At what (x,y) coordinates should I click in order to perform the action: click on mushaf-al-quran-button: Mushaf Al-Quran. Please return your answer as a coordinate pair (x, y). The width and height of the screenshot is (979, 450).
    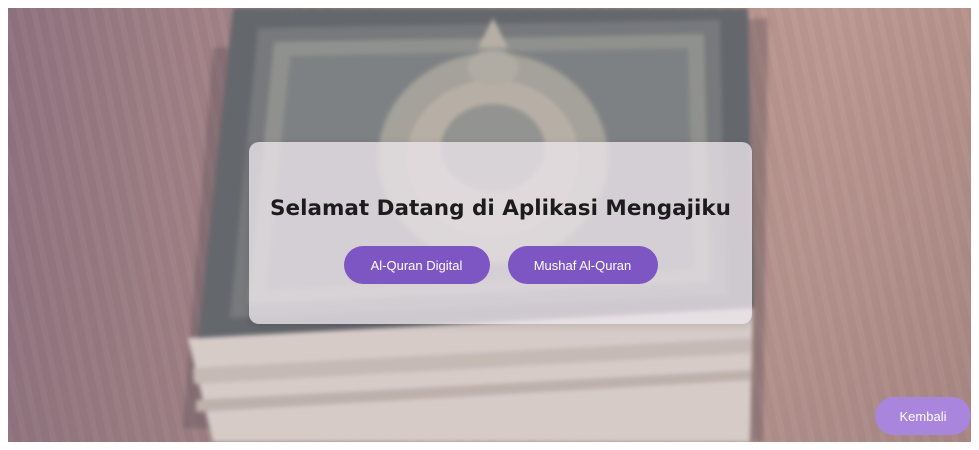
    Looking at the image, I should click on (582, 265).